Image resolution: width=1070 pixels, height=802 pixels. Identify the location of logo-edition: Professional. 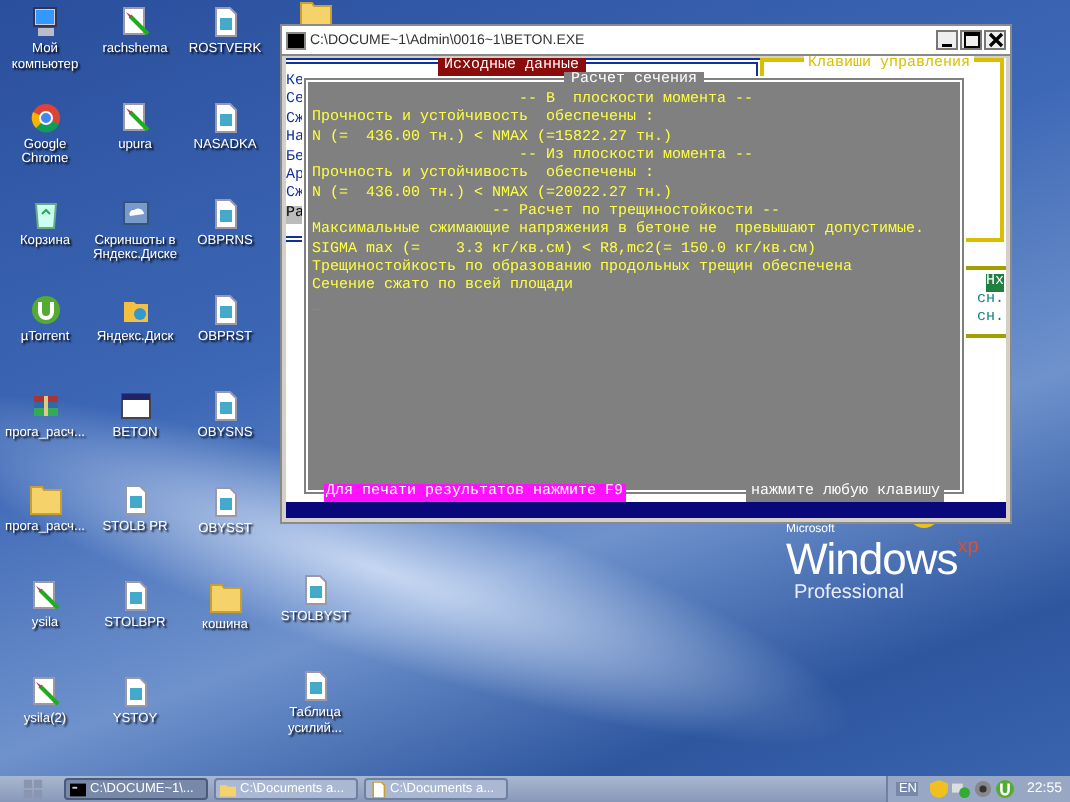
(850, 593).